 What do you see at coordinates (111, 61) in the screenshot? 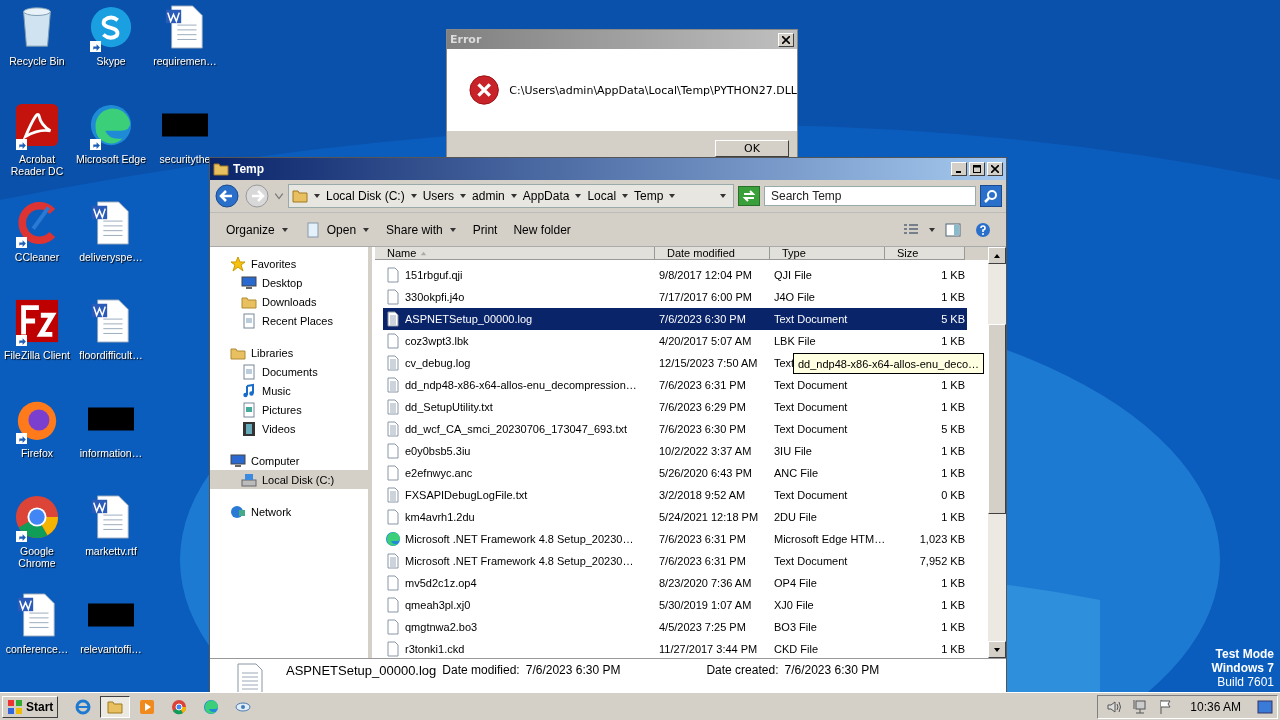
I see `desktop-icon-label: Skype` at bounding box center [111, 61].